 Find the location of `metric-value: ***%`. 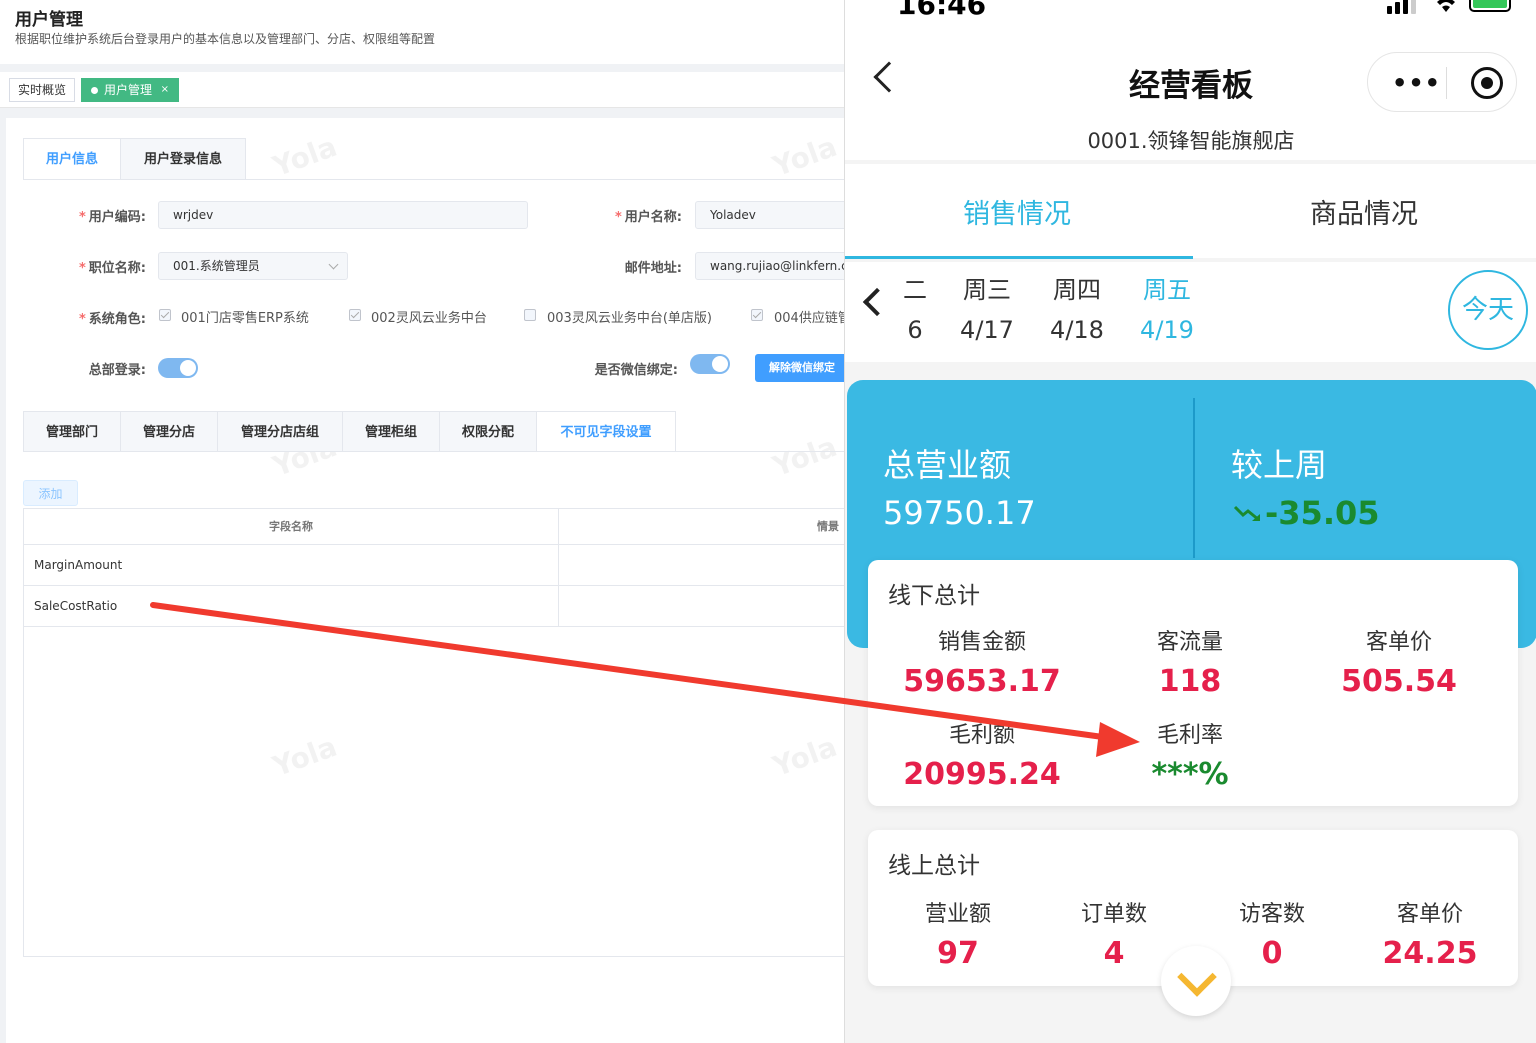

metric-value: ***% is located at coordinates (1190, 774).